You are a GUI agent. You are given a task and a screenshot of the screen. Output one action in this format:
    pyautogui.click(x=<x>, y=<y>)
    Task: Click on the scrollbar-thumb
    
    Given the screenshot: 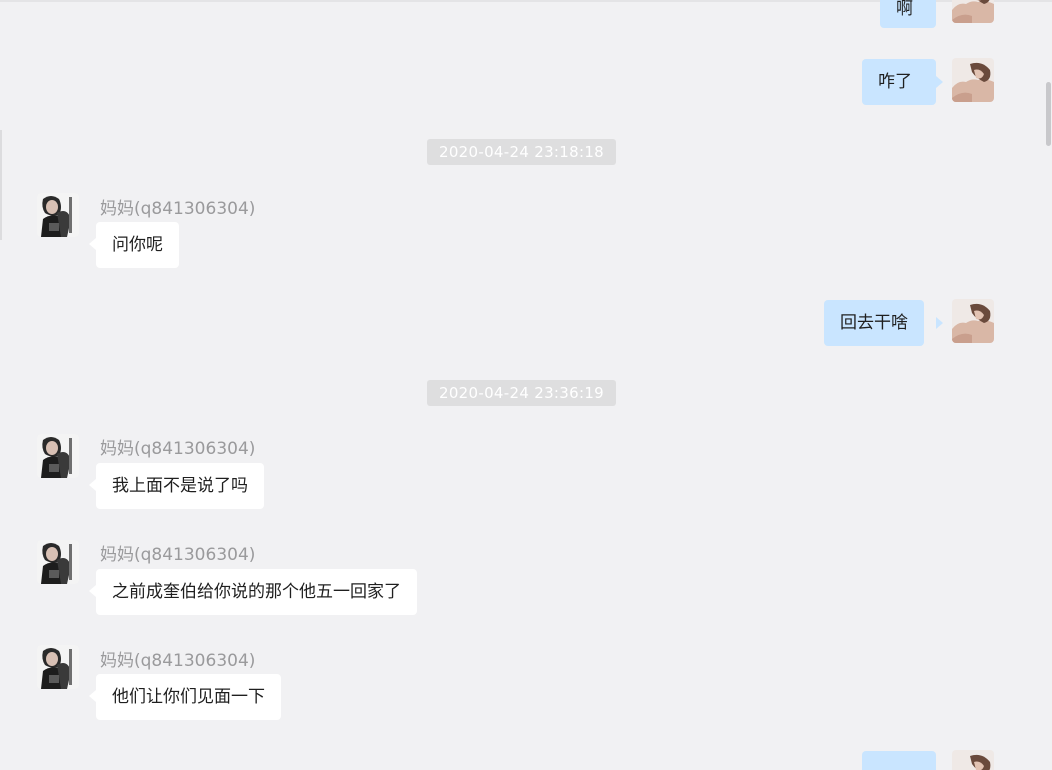 What is the action you would take?
    pyautogui.click(x=1048, y=114)
    